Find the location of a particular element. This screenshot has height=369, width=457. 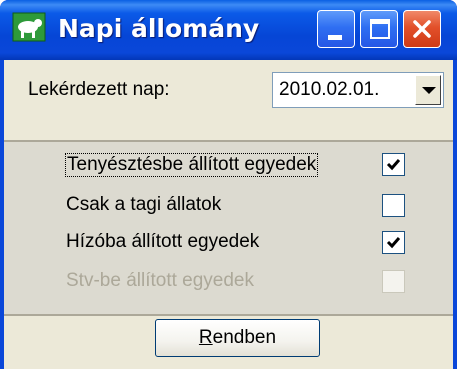

option-label-breeding: Tenyésztésbe állított egyedek is located at coordinates (192, 165).